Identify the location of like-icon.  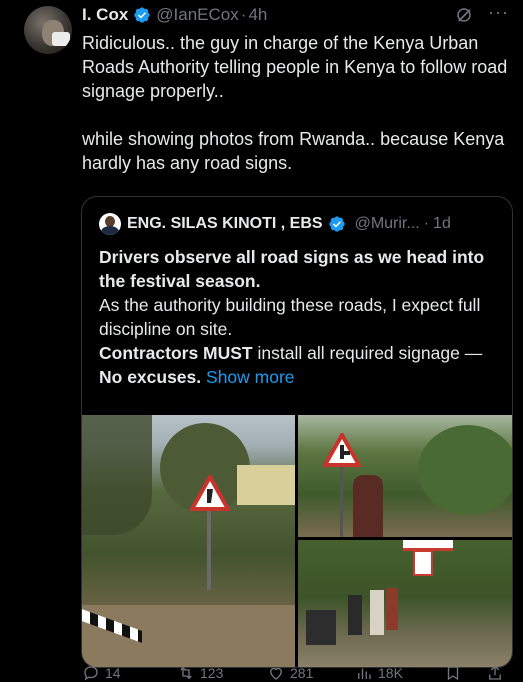
(276, 673).